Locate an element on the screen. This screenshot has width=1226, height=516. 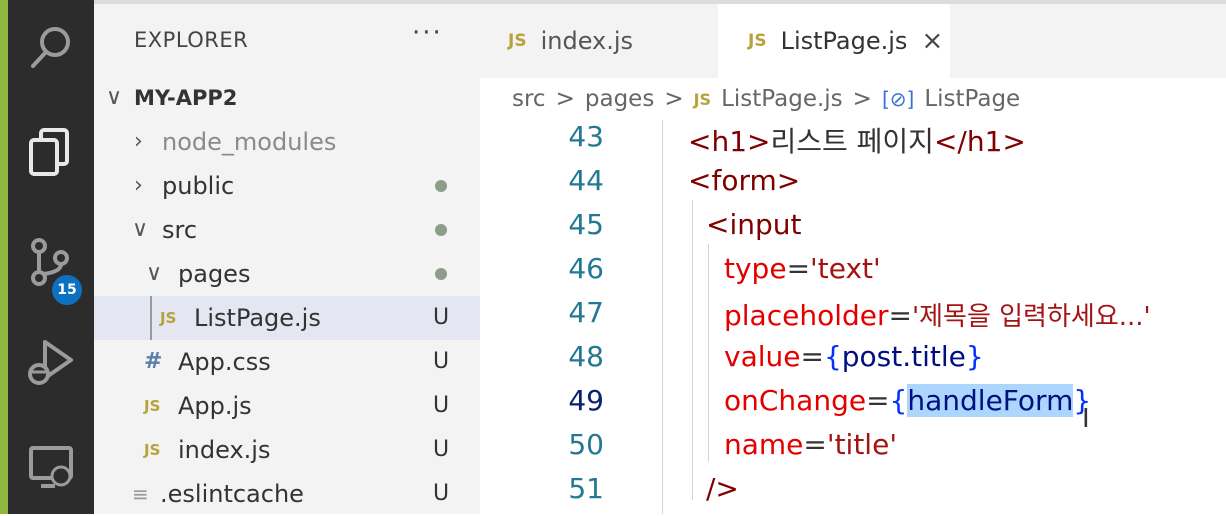
code-line: <form> is located at coordinates (744, 180).